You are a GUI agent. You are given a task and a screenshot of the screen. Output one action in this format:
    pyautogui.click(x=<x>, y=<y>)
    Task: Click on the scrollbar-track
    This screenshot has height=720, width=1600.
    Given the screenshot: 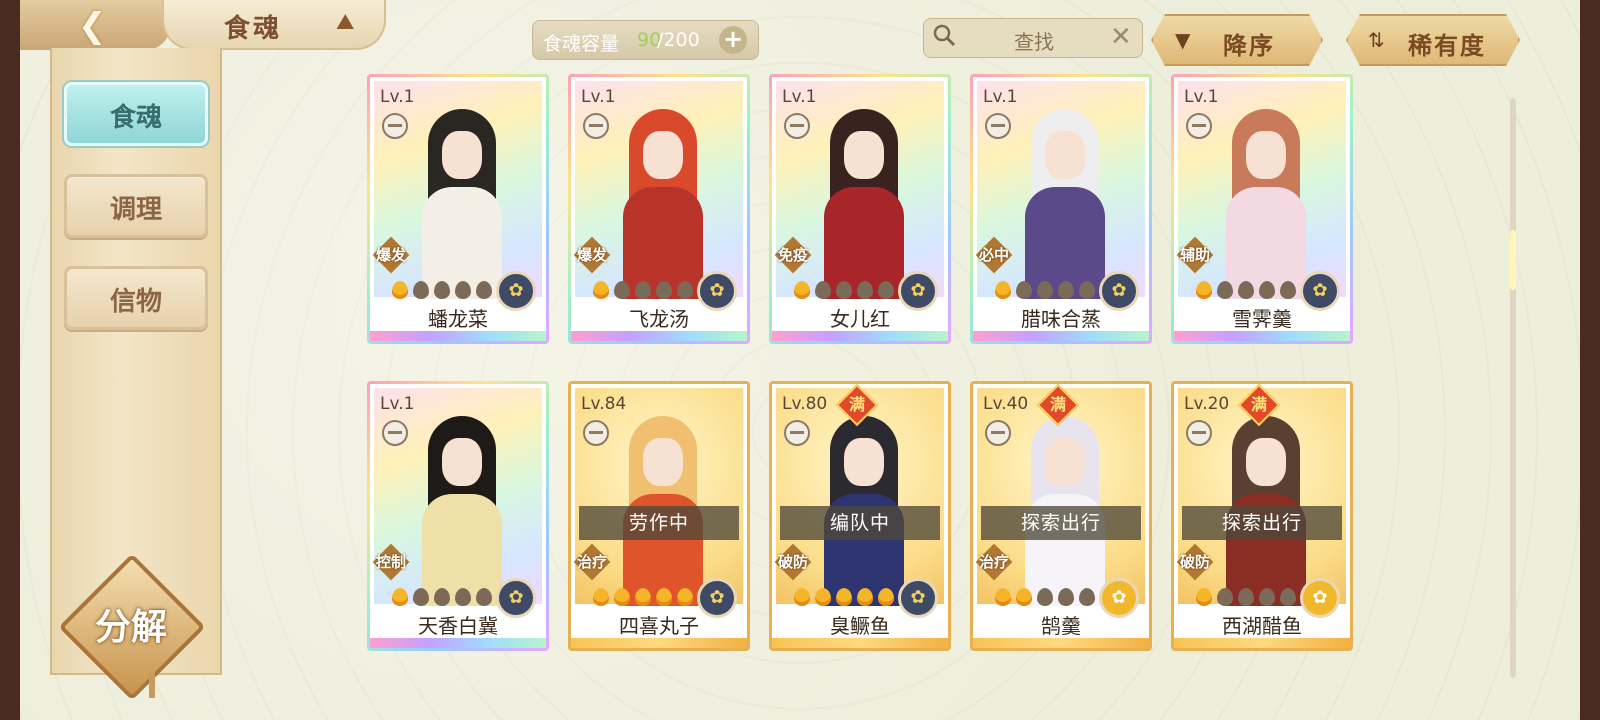 What is the action you would take?
    pyautogui.click(x=1513, y=388)
    